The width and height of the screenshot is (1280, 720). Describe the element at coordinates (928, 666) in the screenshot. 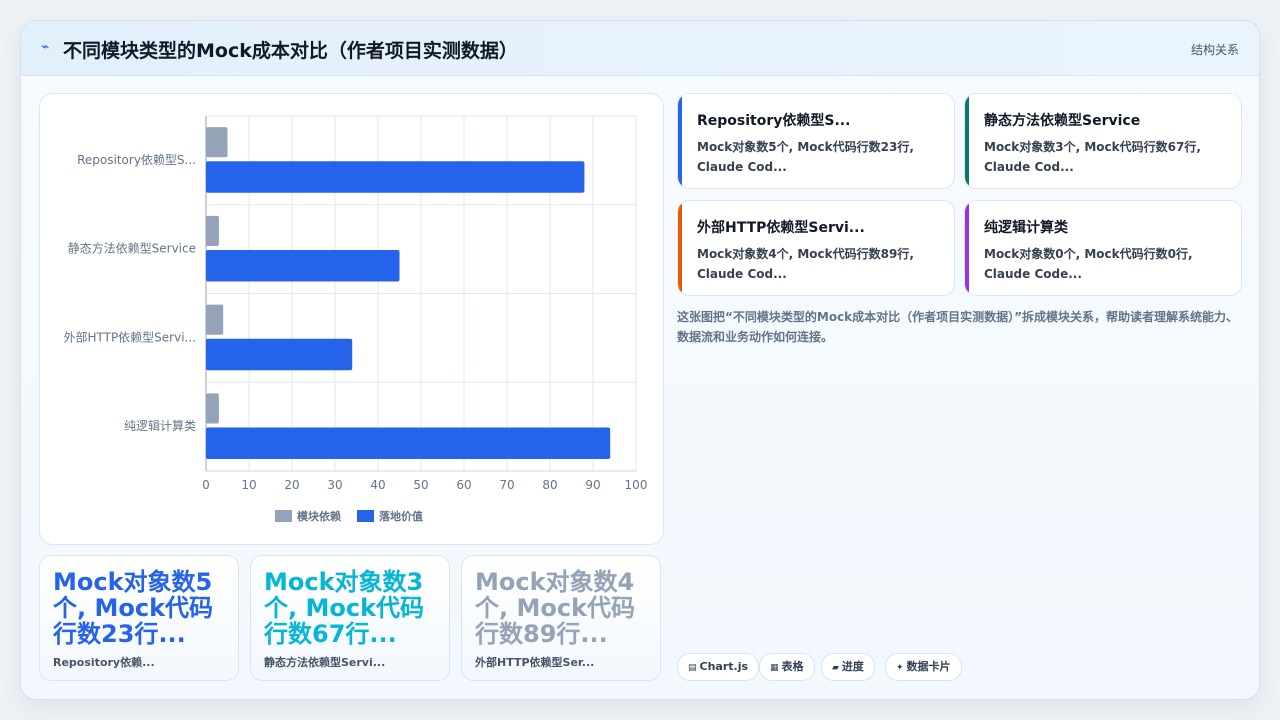

I see `tag-label: 数据卡片` at that location.